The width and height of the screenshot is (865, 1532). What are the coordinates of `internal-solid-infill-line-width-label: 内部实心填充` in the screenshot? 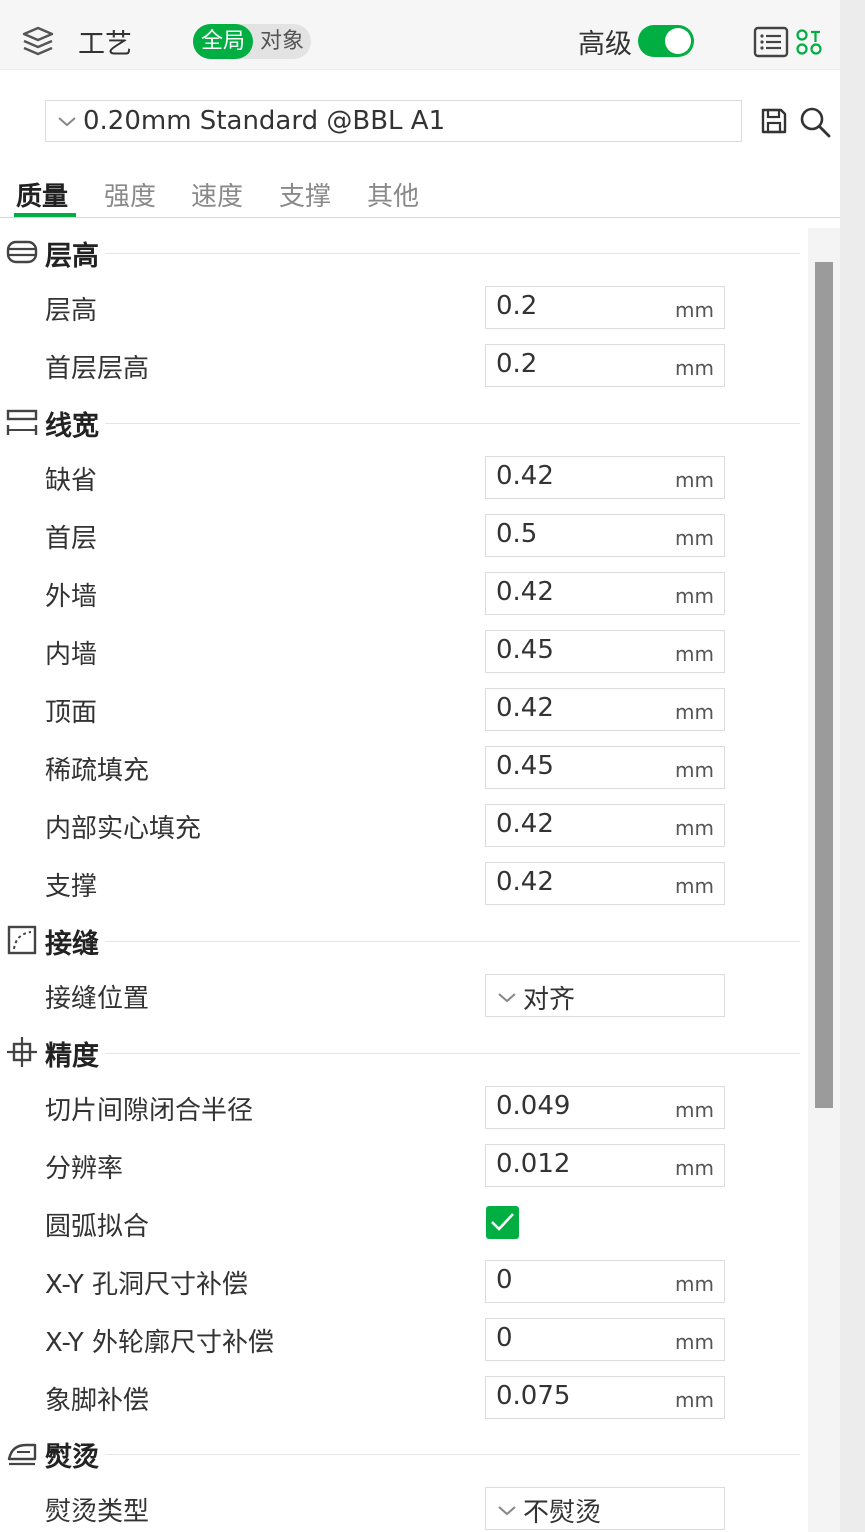 It's located at (123, 829).